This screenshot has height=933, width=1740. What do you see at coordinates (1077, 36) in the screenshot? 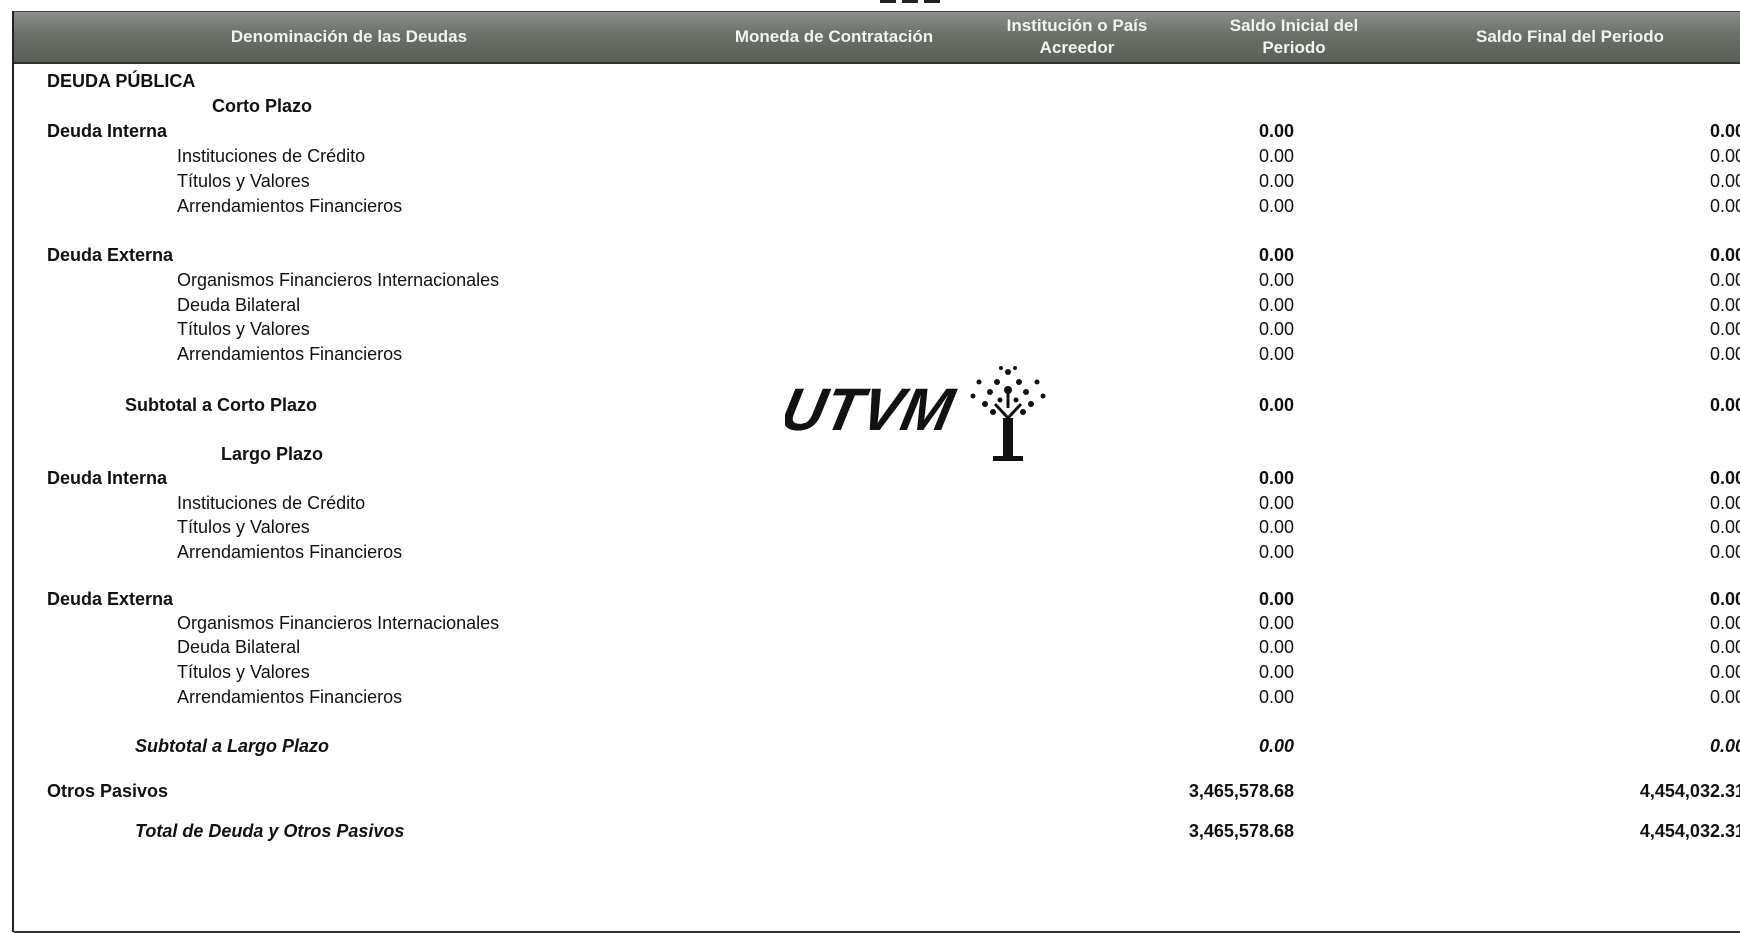
I see `header-institucion: Institución o País Acreedor` at bounding box center [1077, 36].